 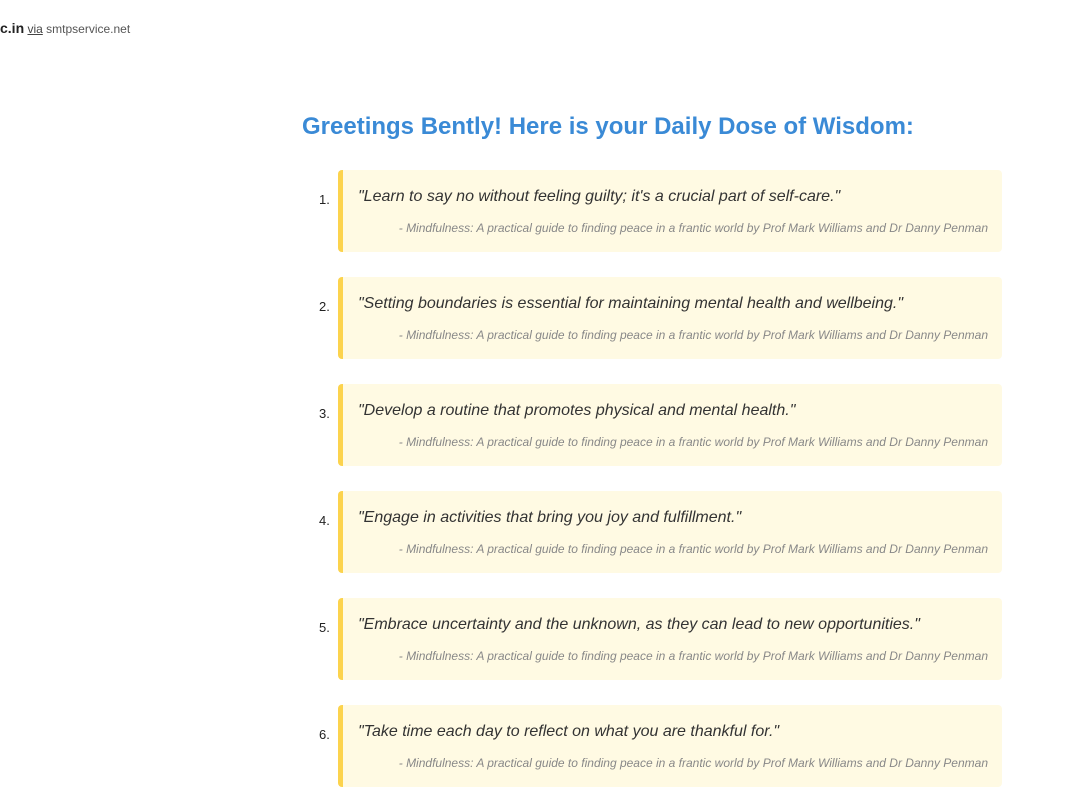 I want to click on sender-line: c.in via smtpservice.net, so click(x=65, y=28).